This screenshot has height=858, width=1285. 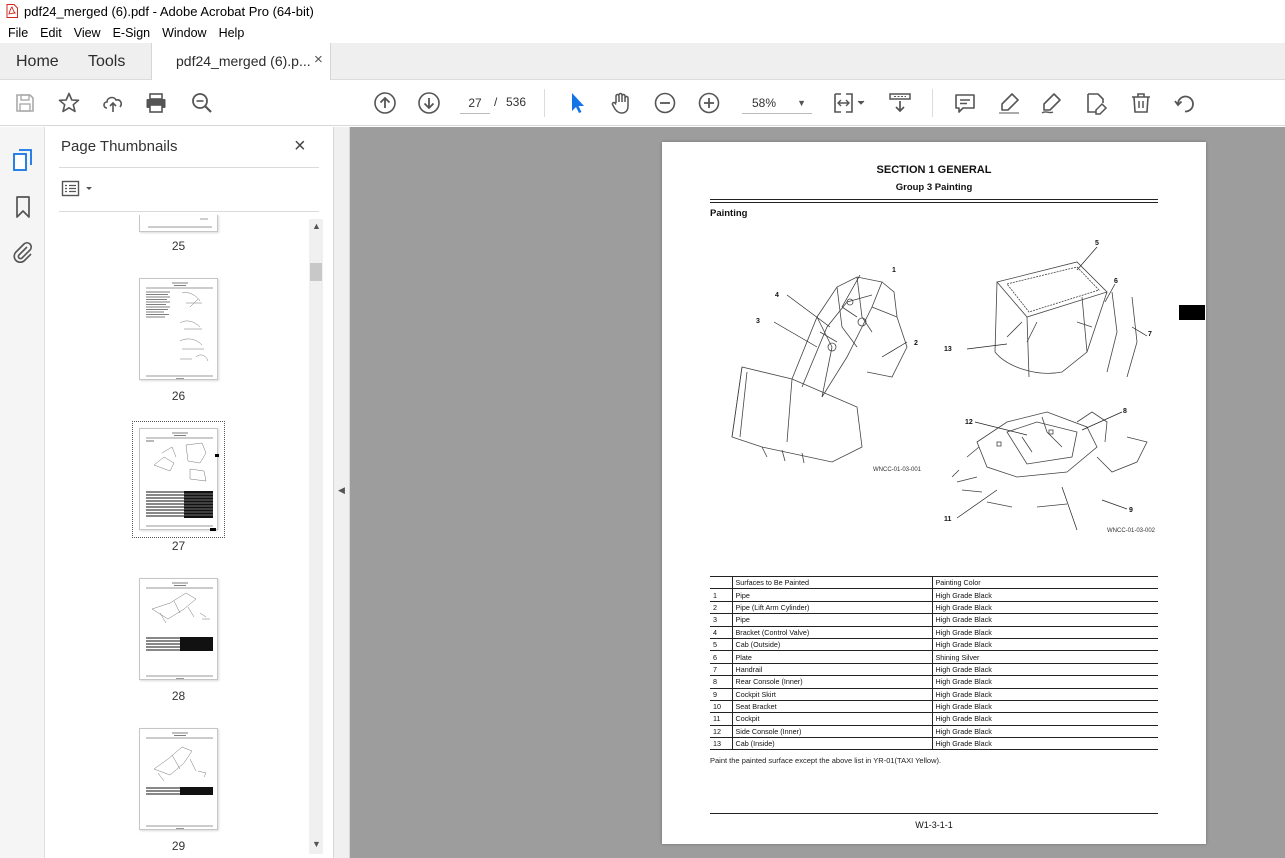 What do you see at coordinates (1096, 103) in the screenshot?
I see `stamp-edit-icon` at bounding box center [1096, 103].